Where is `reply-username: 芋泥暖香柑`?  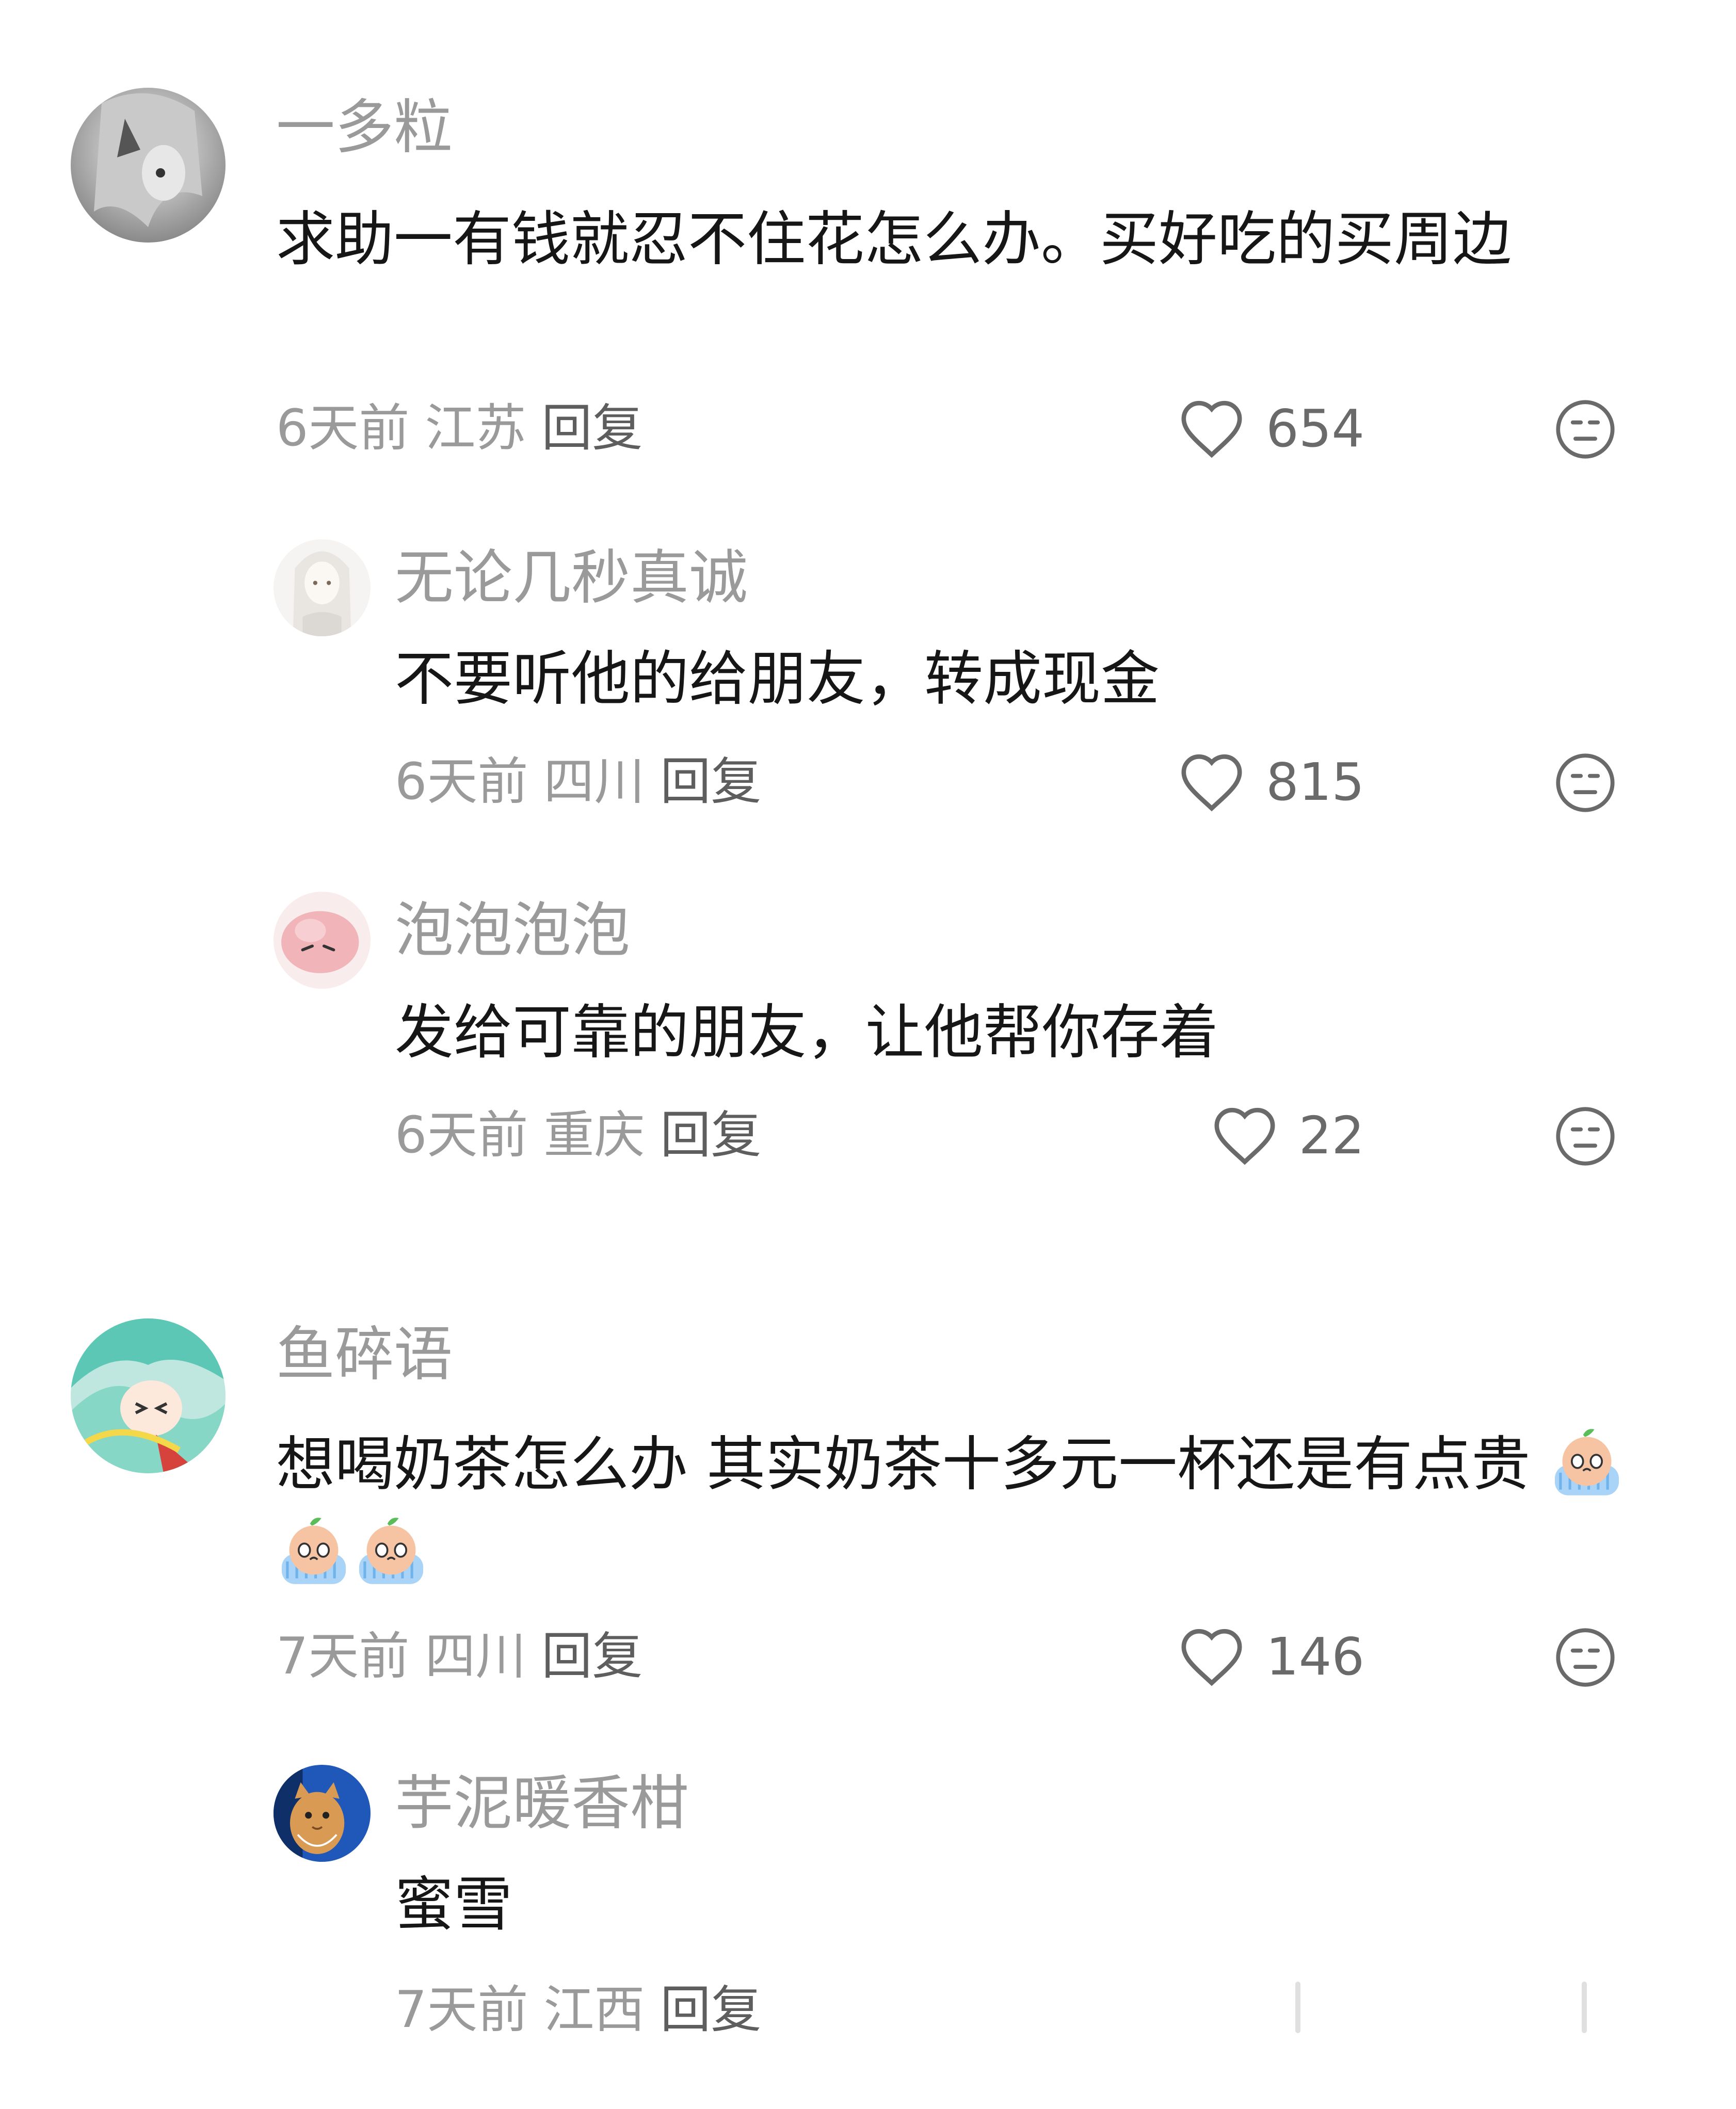 reply-username: 芋泥暖香柑 is located at coordinates (542, 1803).